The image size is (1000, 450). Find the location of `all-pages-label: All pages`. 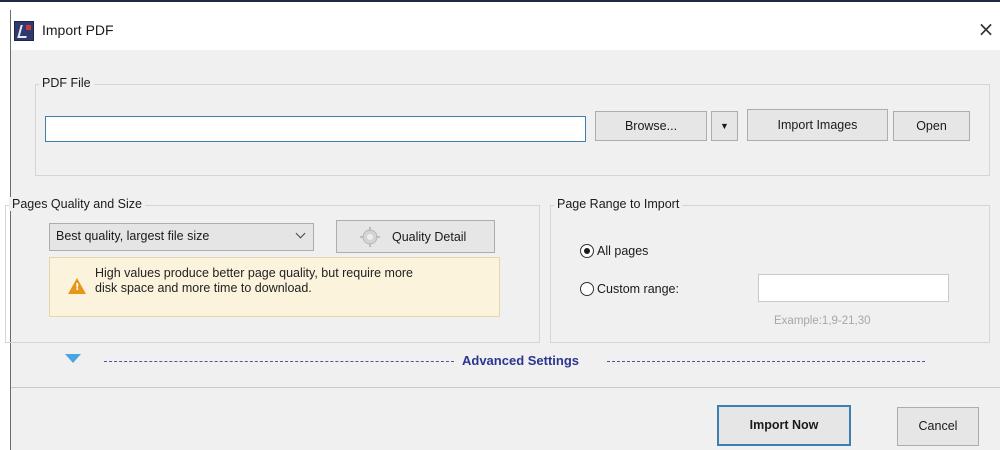

all-pages-label: All pages is located at coordinates (622, 251).